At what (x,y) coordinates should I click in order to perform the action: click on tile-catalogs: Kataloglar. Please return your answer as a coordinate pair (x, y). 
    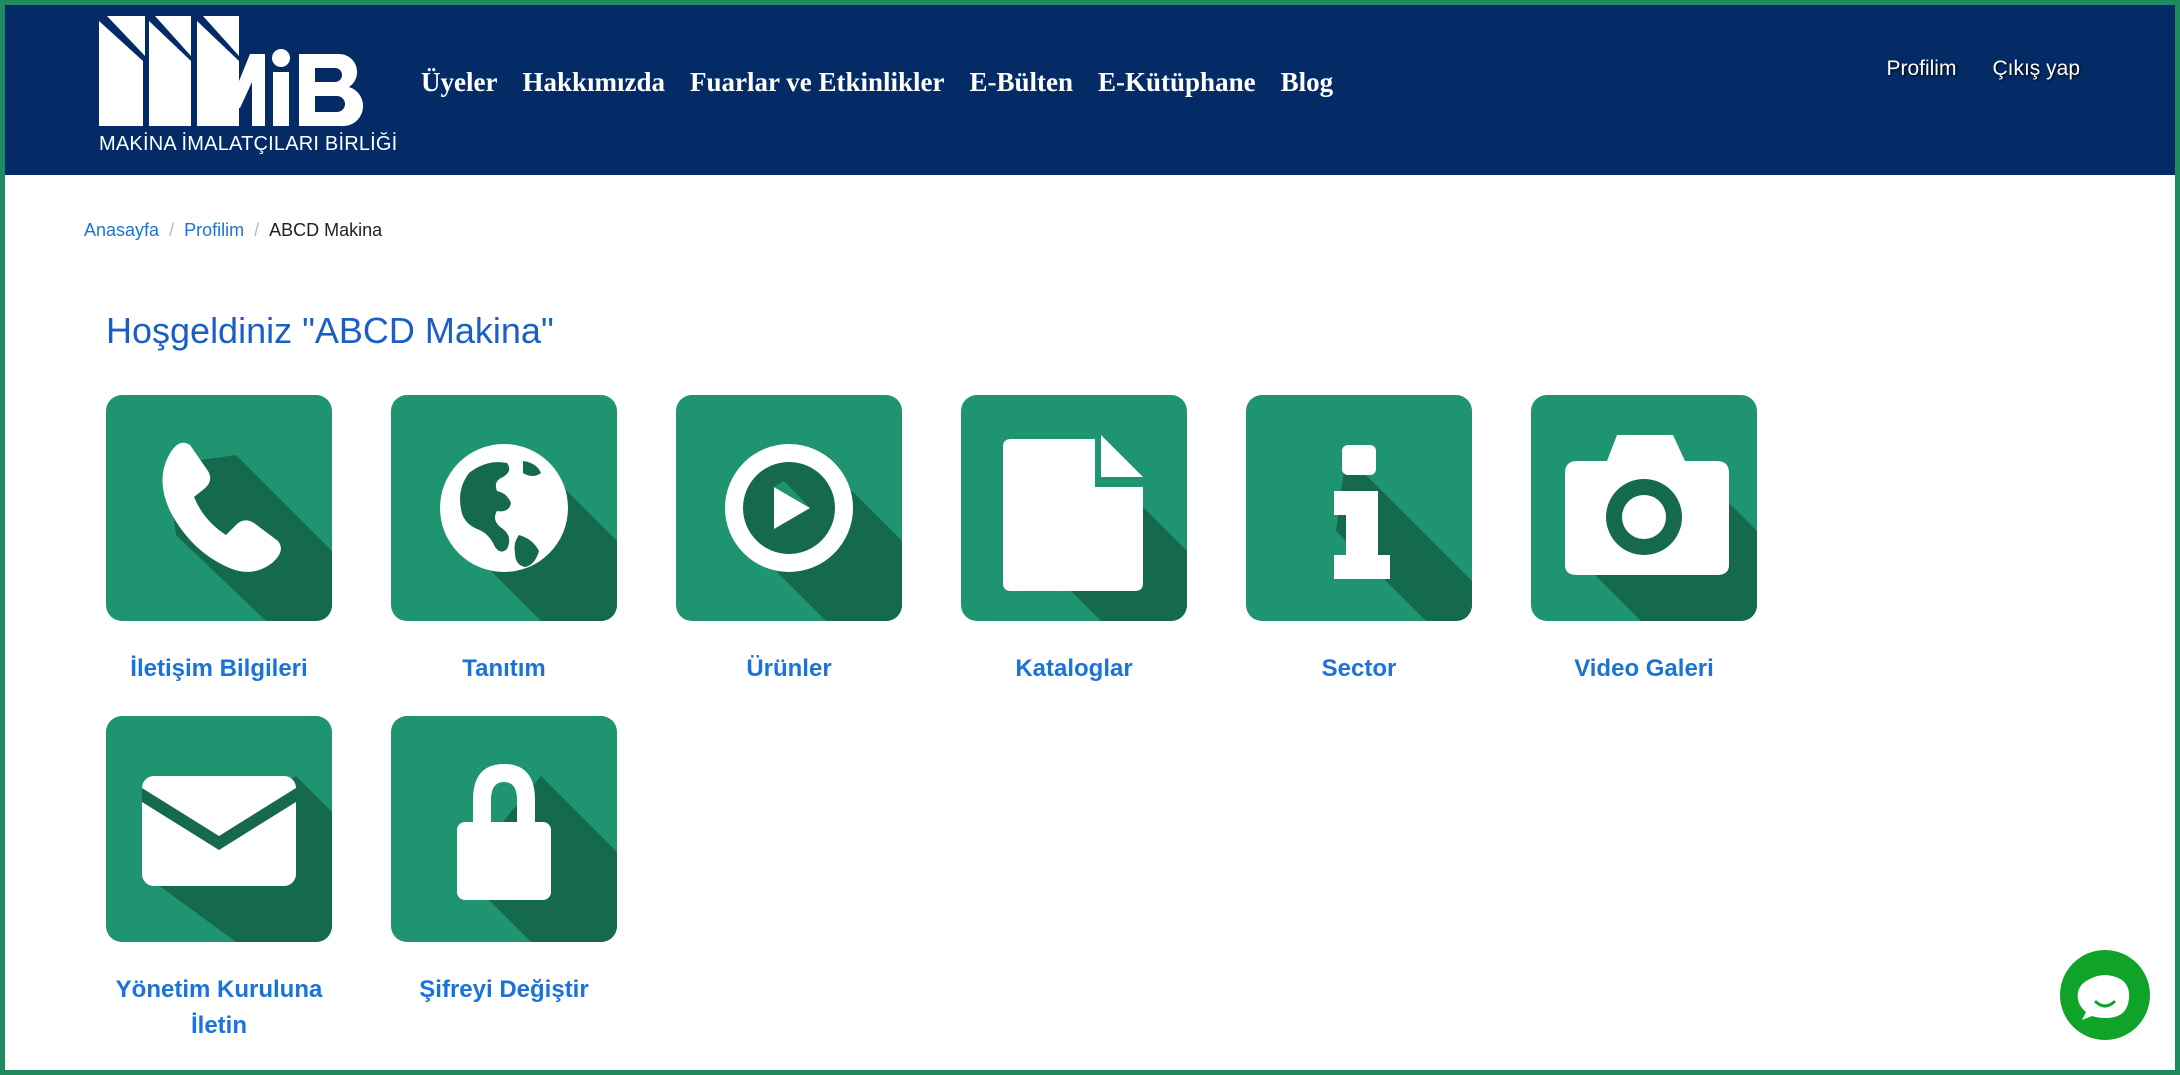
    Looking at the image, I should click on (1074, 541).